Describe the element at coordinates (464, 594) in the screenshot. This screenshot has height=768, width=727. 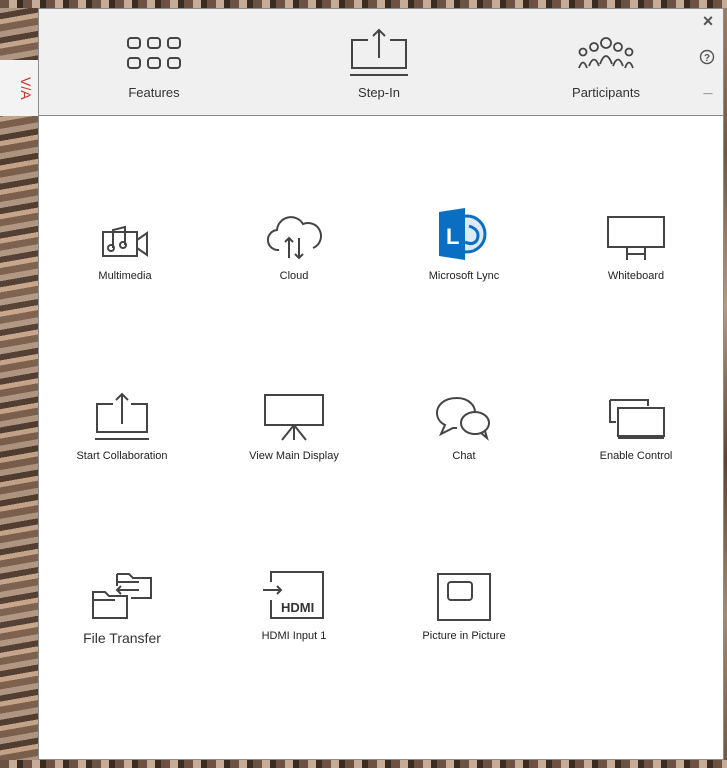
I see `picture-in-picture-icon` at that location.